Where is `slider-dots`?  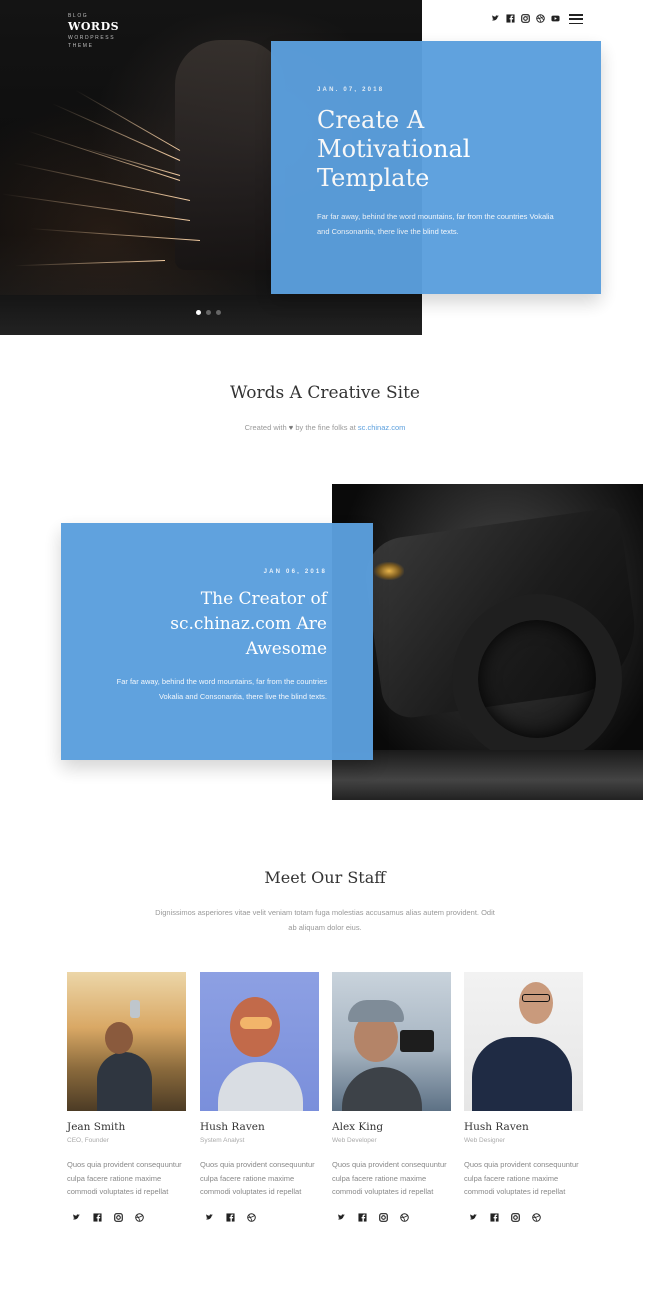 slider-dots is located at coordinates (208, 312).